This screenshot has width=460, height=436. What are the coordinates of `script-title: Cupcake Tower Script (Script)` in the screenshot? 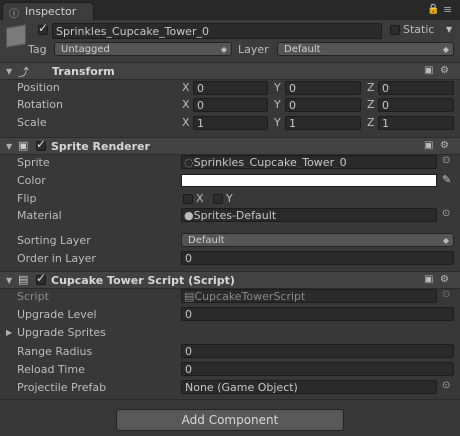 It's located at (143, 280).